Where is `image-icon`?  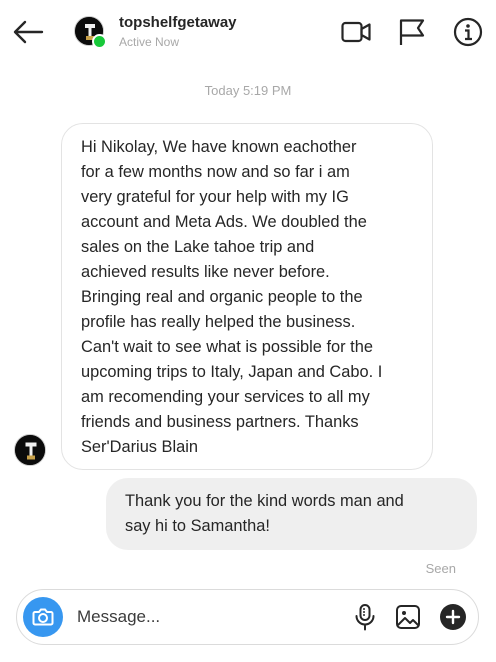 image-icon is located at coordinates (409, 617).